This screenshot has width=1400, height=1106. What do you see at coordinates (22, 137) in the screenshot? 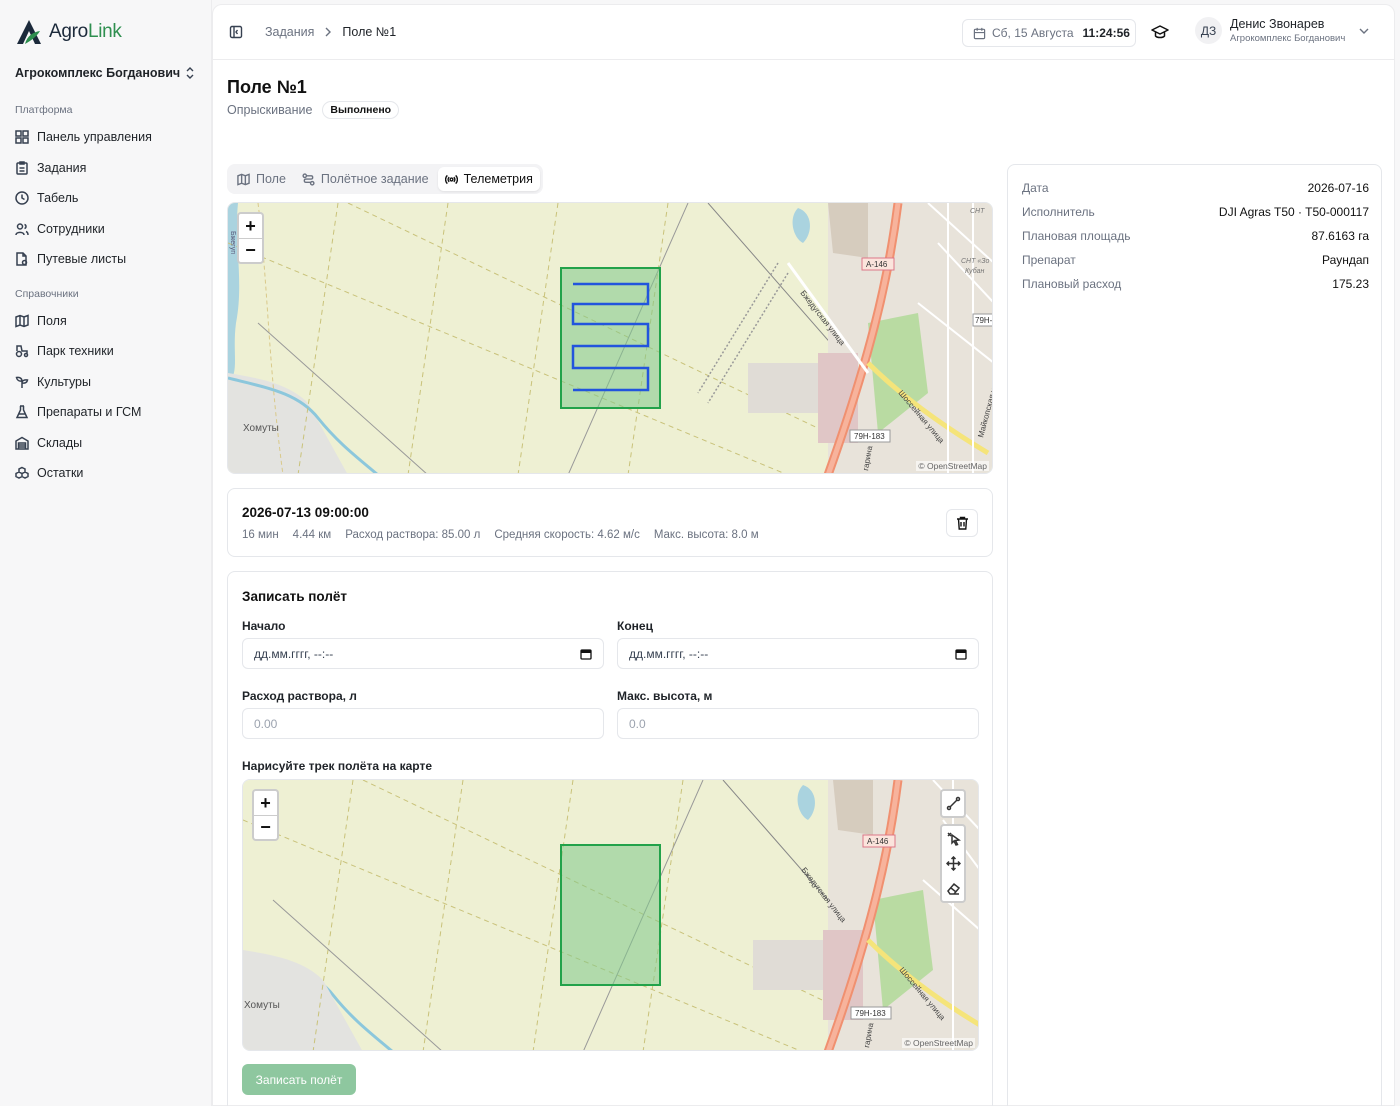
I see `dashboard-icon` at bounding box center [22, 137].